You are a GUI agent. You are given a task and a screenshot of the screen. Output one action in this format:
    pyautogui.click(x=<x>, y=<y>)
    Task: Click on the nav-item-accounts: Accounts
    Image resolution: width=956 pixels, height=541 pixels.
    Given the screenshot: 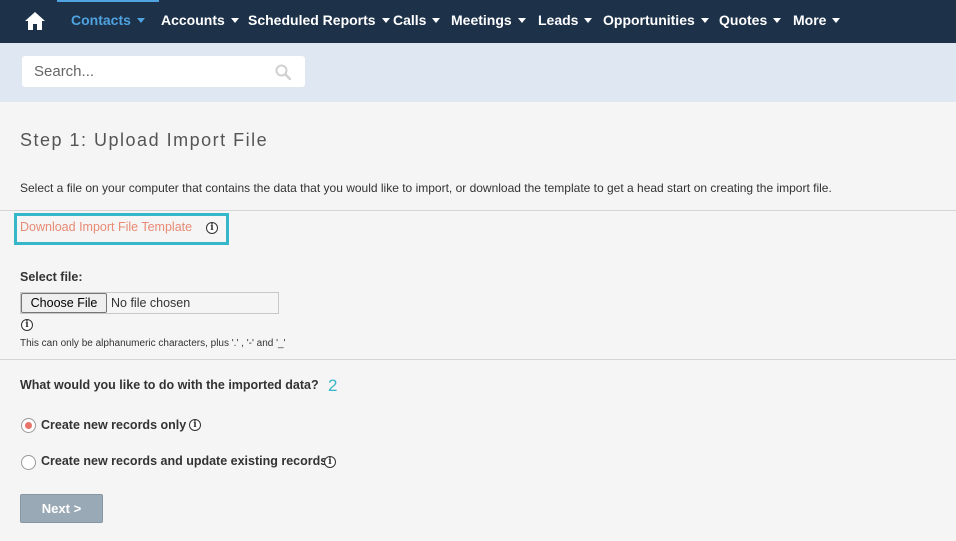 What is the action you would take?
    pyautogui.click(x=200, y=21)
    